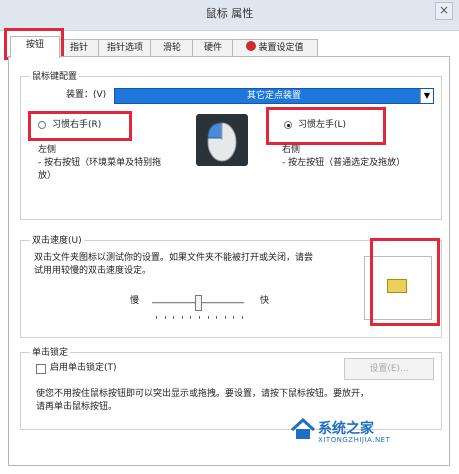 The height and width of the screenshot is (474, 459). Describe the element at coordinates (303, 428) in the screenshot. I see `house-logo-icon` at that location.